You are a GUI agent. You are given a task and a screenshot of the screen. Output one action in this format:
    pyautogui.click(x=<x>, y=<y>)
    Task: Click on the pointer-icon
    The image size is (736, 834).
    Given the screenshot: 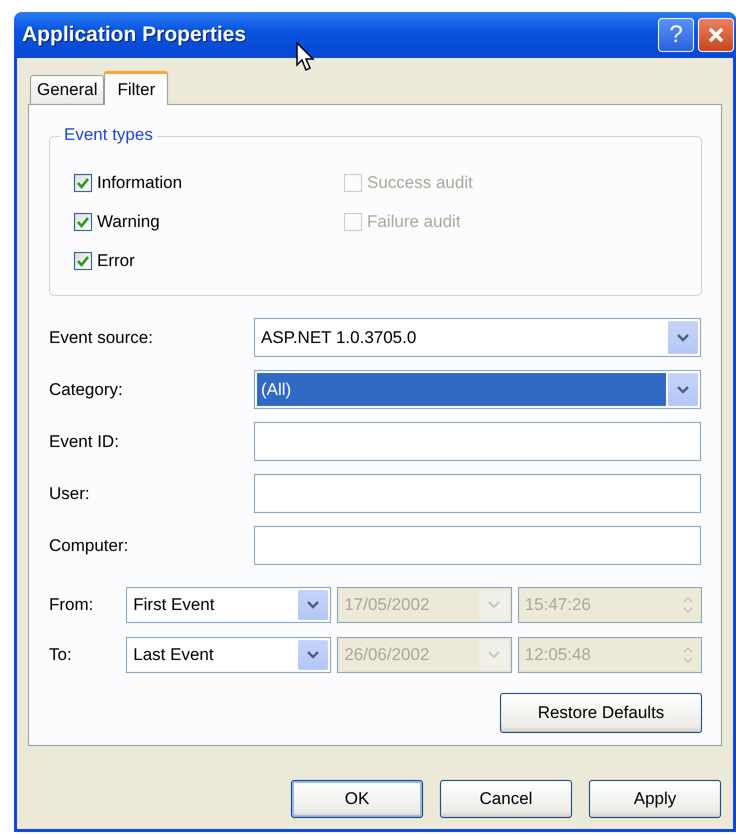 What is the action you would take?
    pyautogui.click(x=307, y=57)
    